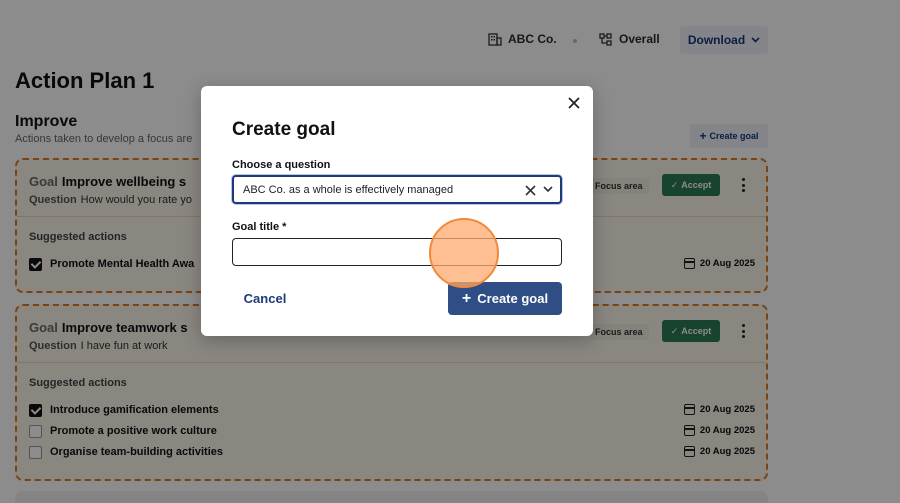 The image size is (900, 503). What do you see at coordinates (397, 252) in the screenshot?
I see `goal-title-input` at bounding box center [397, 252].